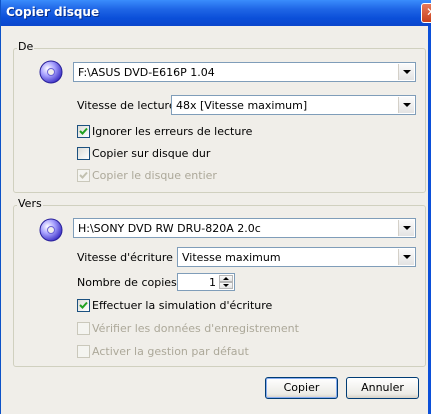 The width and height of the screenshot is (431, 414). What do you see at coordinates (146, 72) in the screenshot?
I see `source-drive-value: F:\ASUS DVD-E616P 1.04` at bounding box center [146, 72].